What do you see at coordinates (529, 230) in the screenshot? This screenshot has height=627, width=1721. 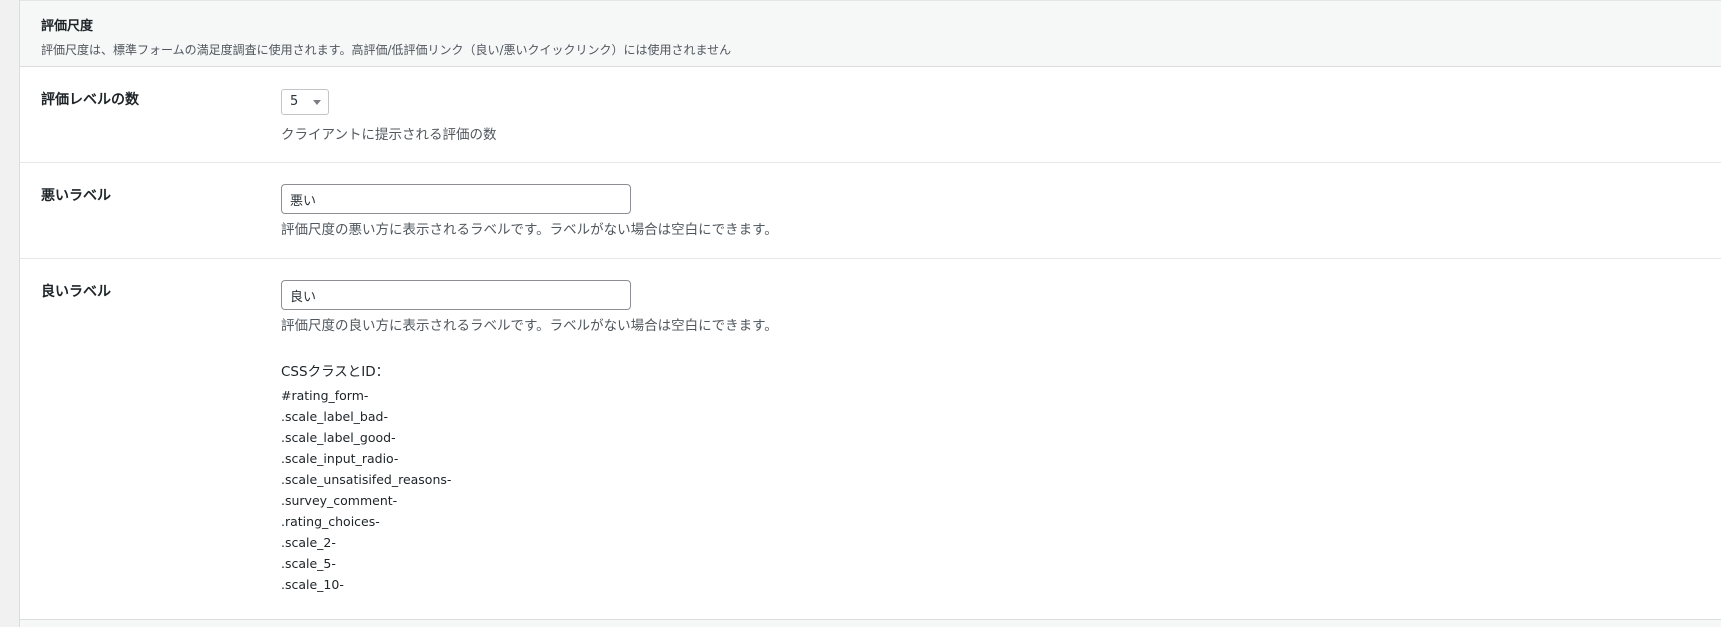 I see `bad-label-help: 評価尺度の悪い方に表示されるラベルです。ラベルがない場合は空白にできます。` at bounding box center [529, 230].